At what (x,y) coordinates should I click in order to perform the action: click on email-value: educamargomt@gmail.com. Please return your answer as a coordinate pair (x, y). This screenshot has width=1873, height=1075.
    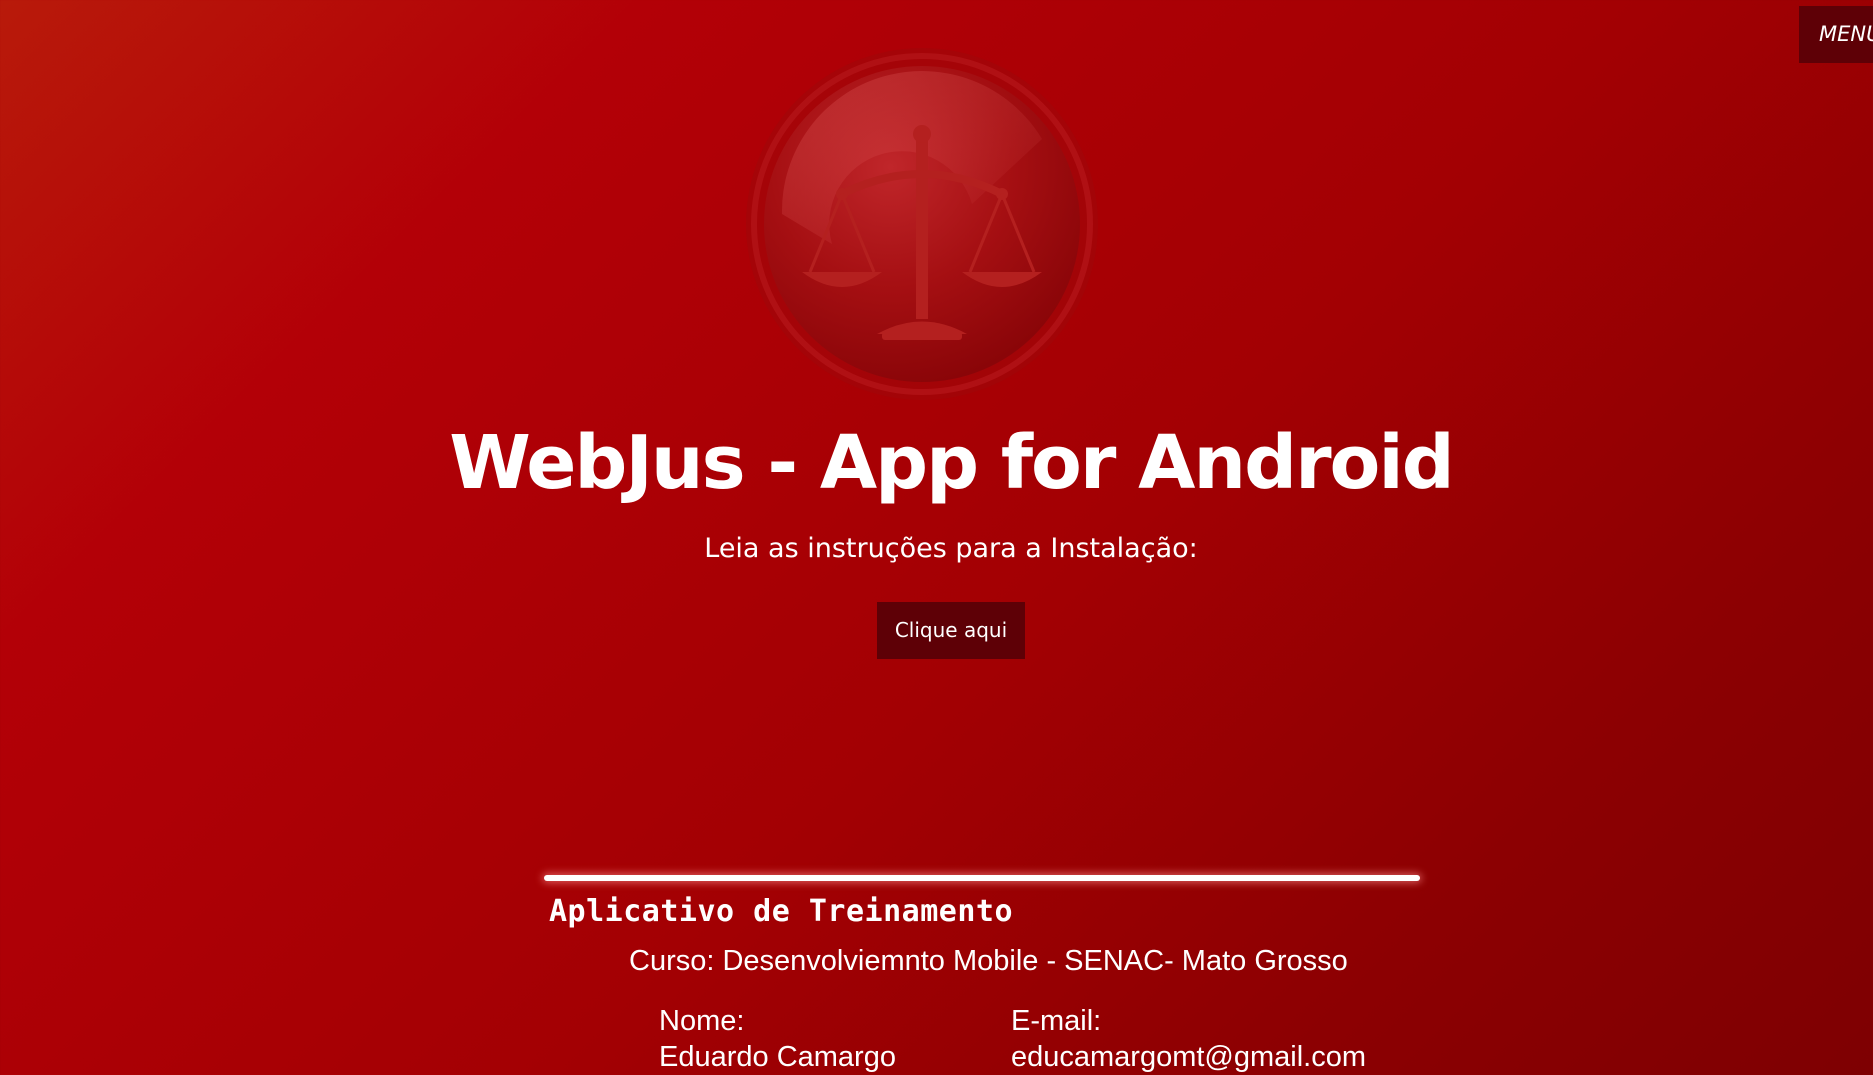
    Looking at the image, I should click on (1189, 1057).